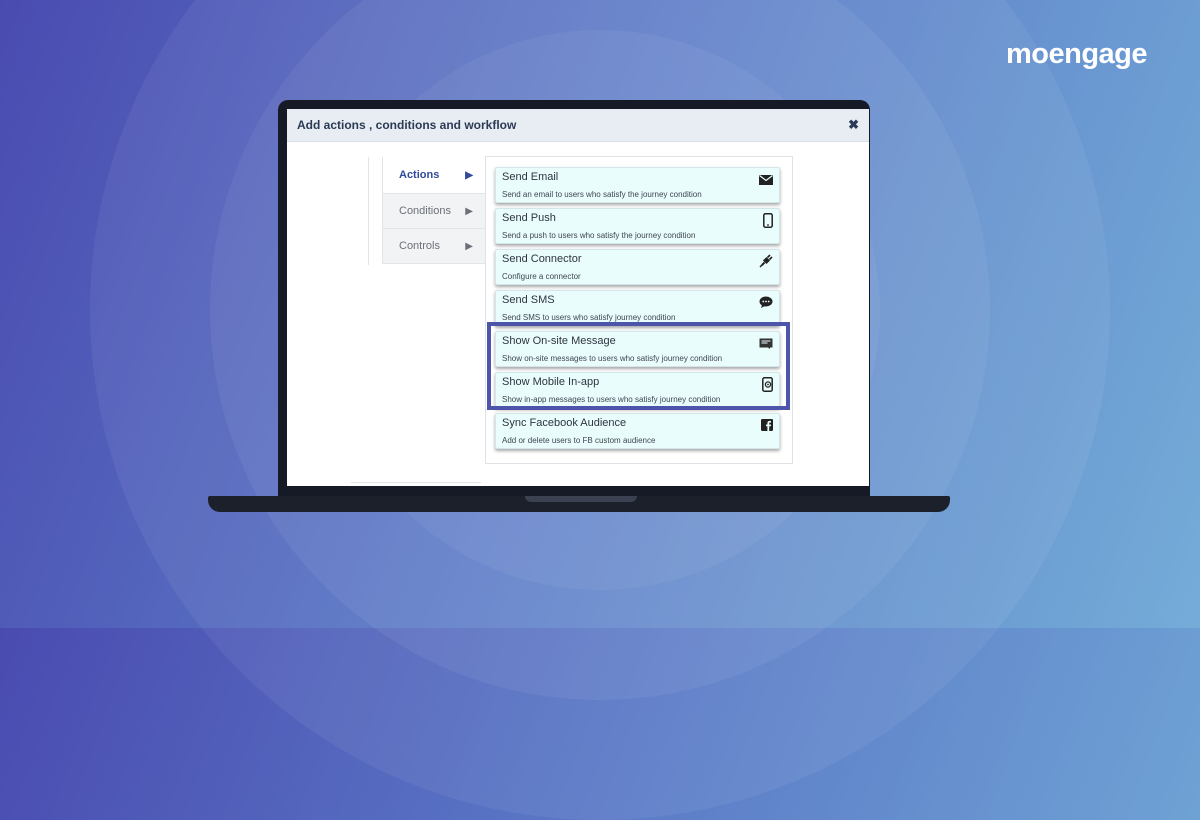 The height and width of the screenshot is (820, 1200). What do you see at coordinates (581, 499) in the screenshot?
I see `laptop-notch` at bounding box center [581, 499].